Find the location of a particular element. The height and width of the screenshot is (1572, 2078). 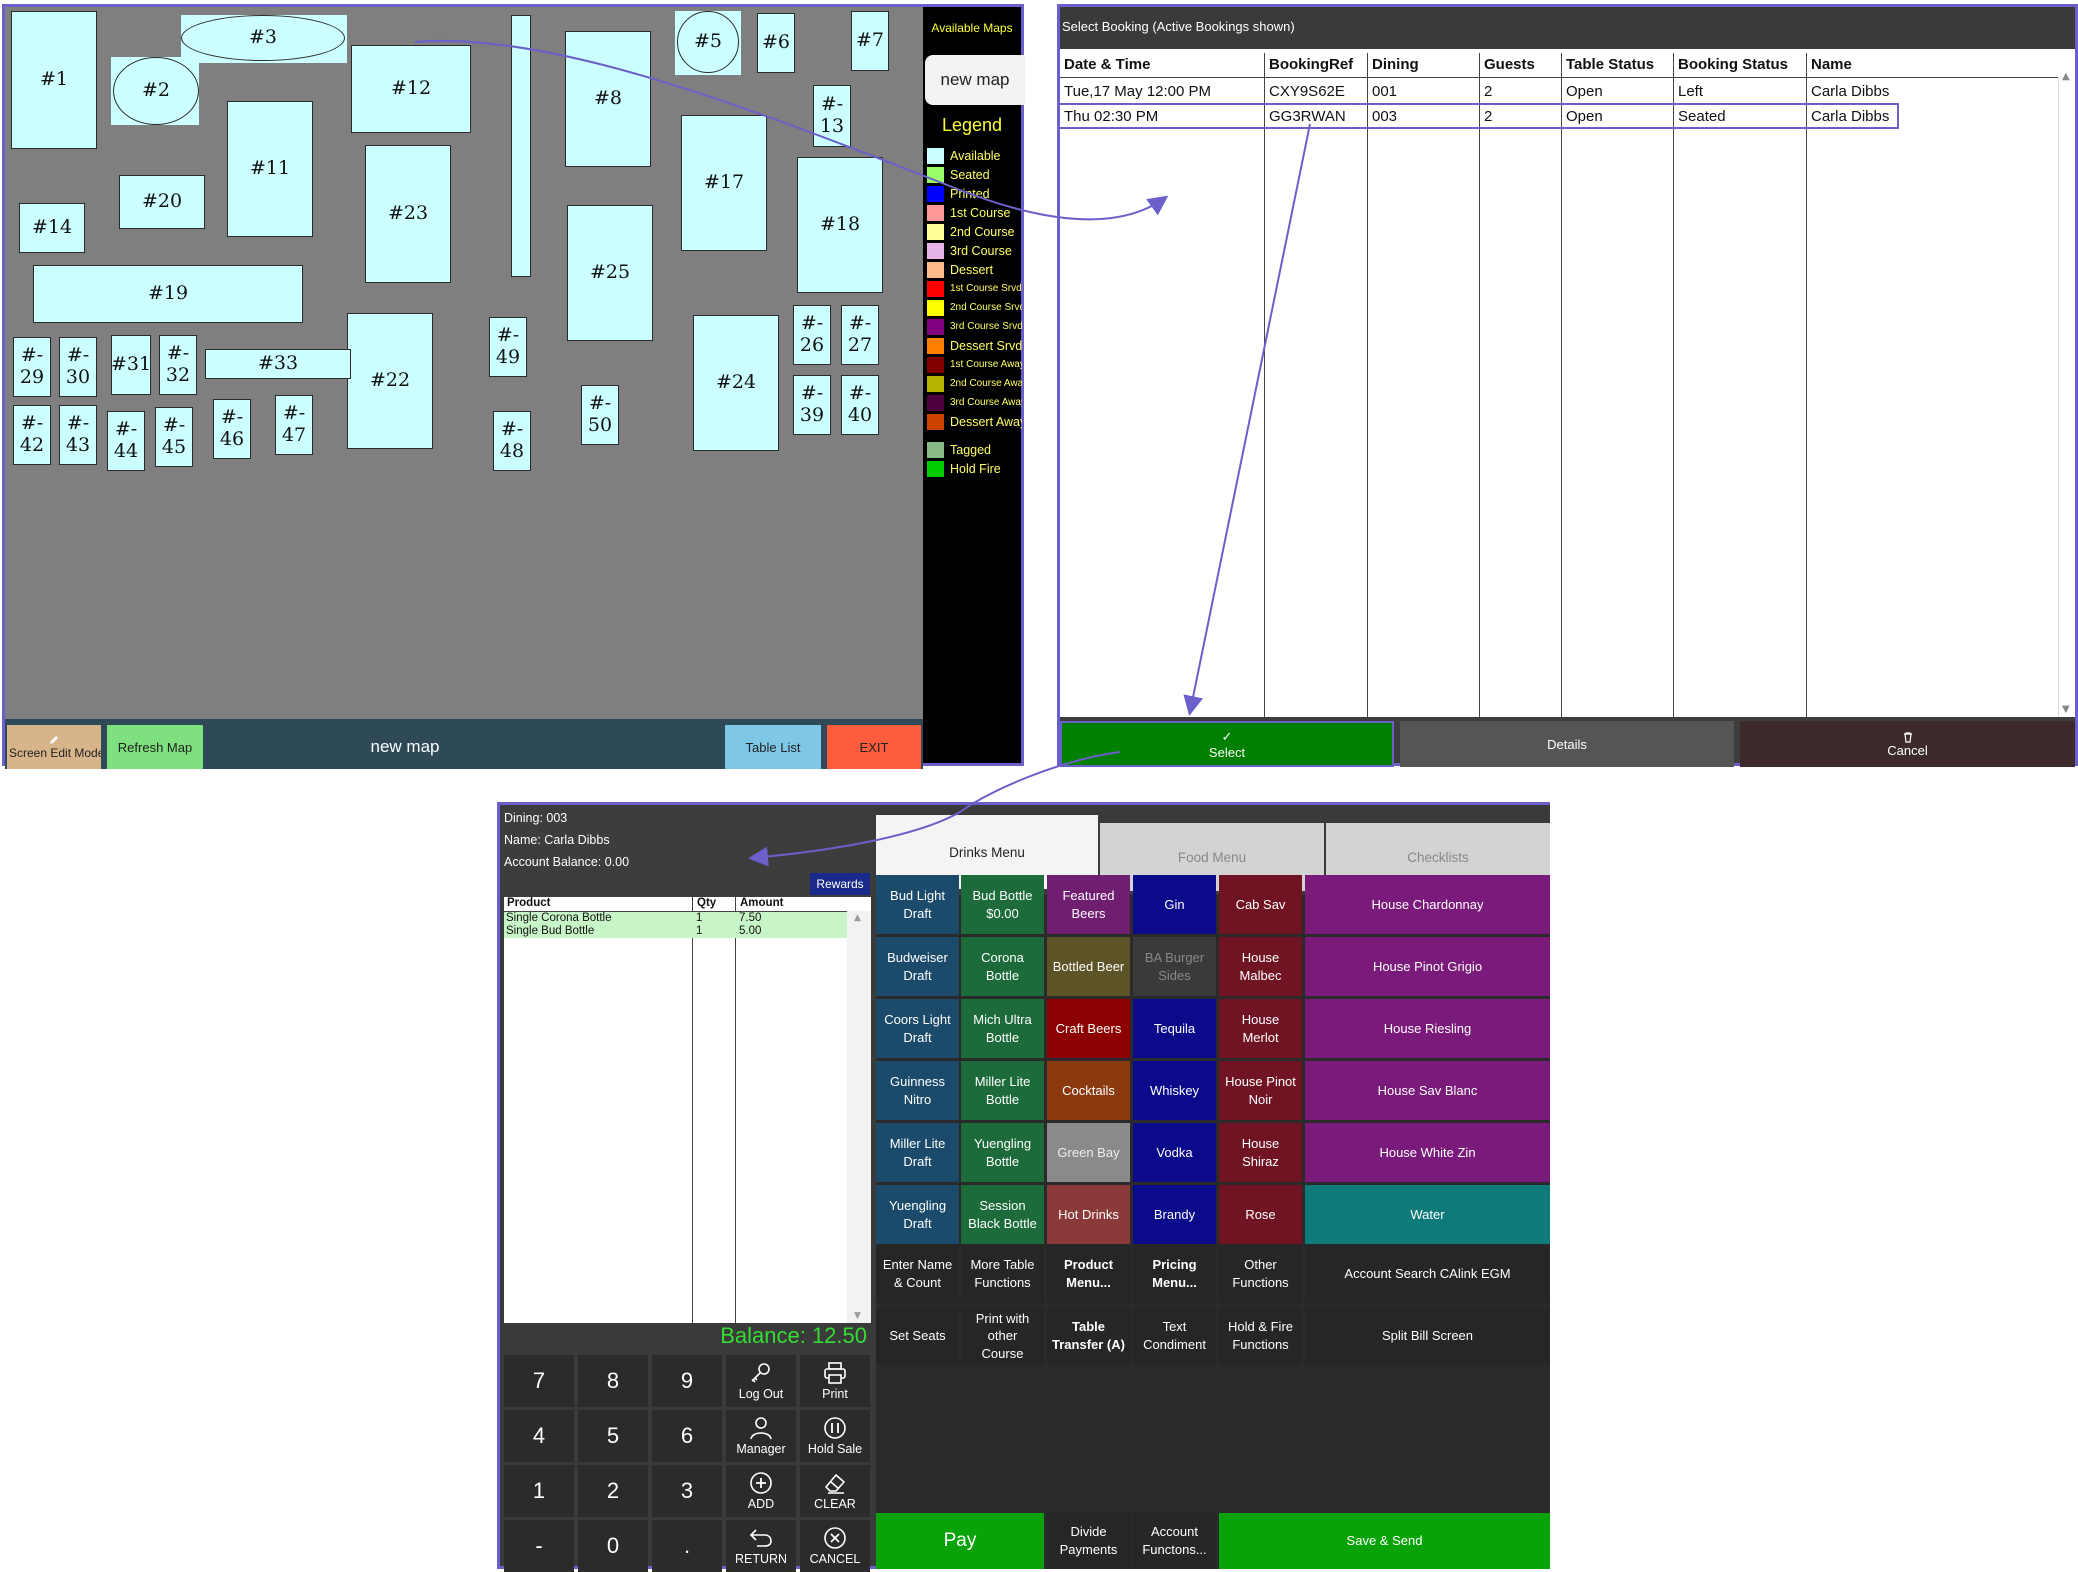

log-out-button: Log Out is located at coordinates (761, 1381).